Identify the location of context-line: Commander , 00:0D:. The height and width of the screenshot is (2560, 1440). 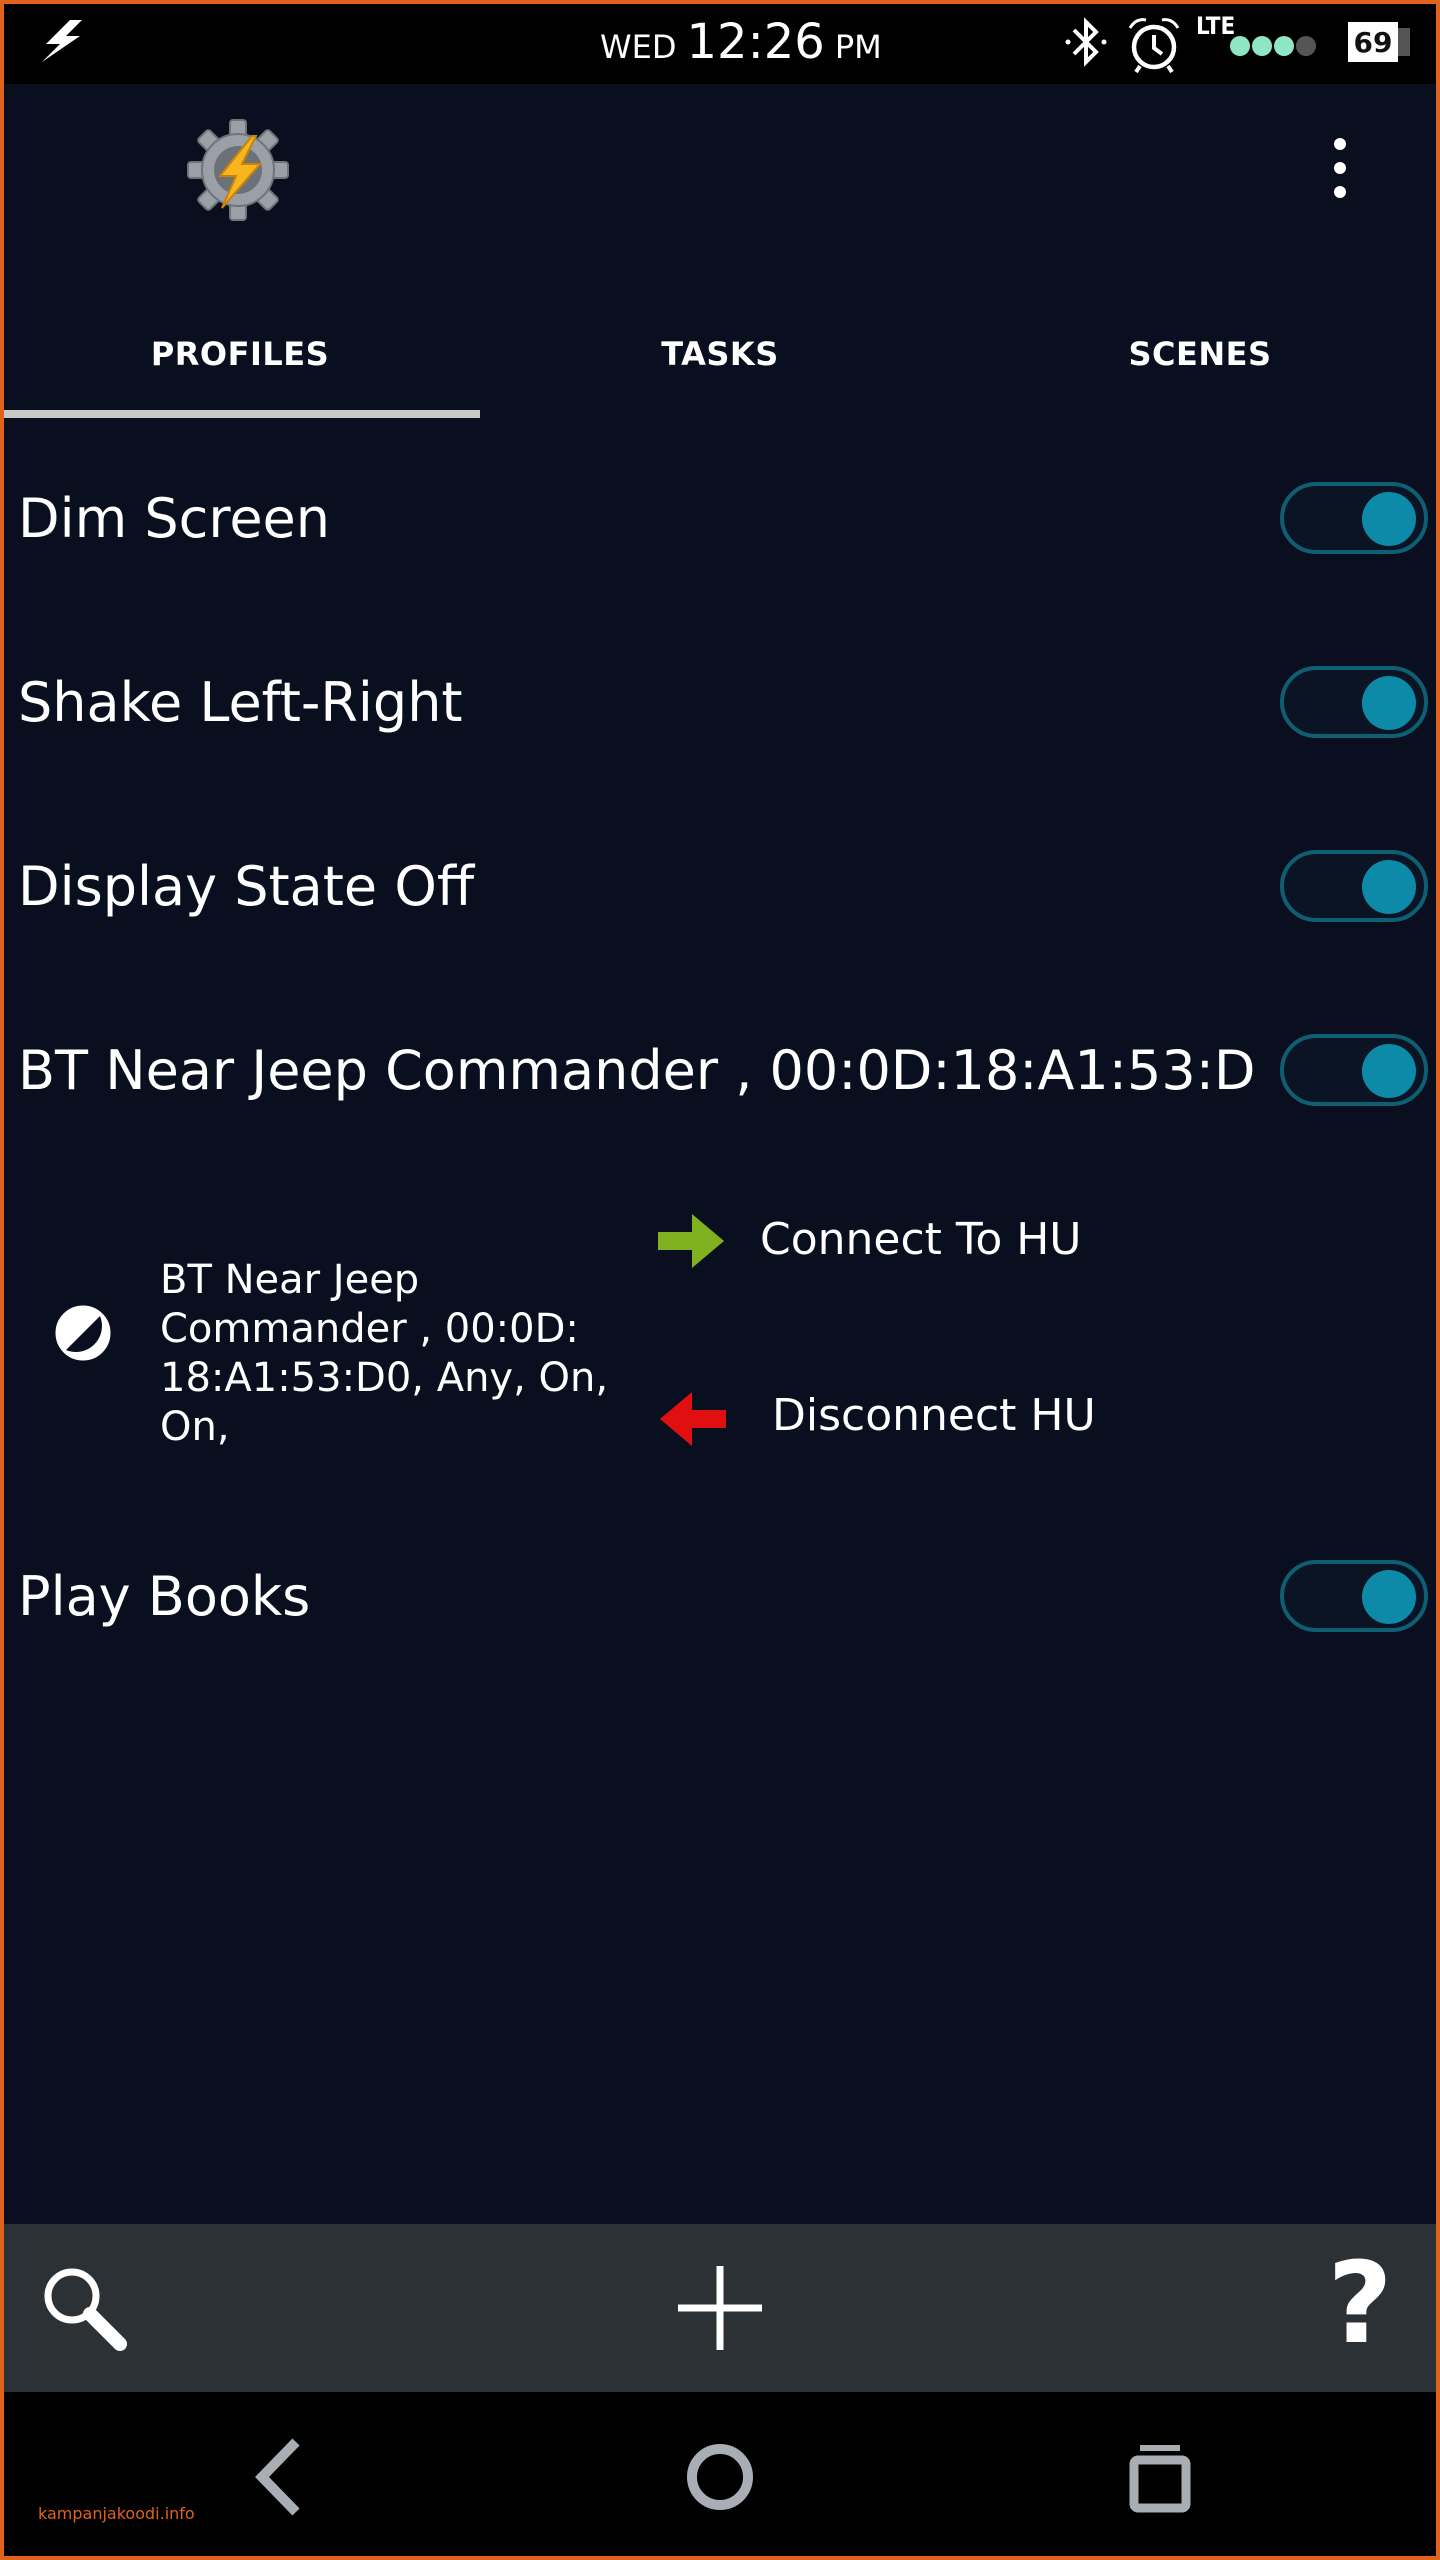
(369, 1329).